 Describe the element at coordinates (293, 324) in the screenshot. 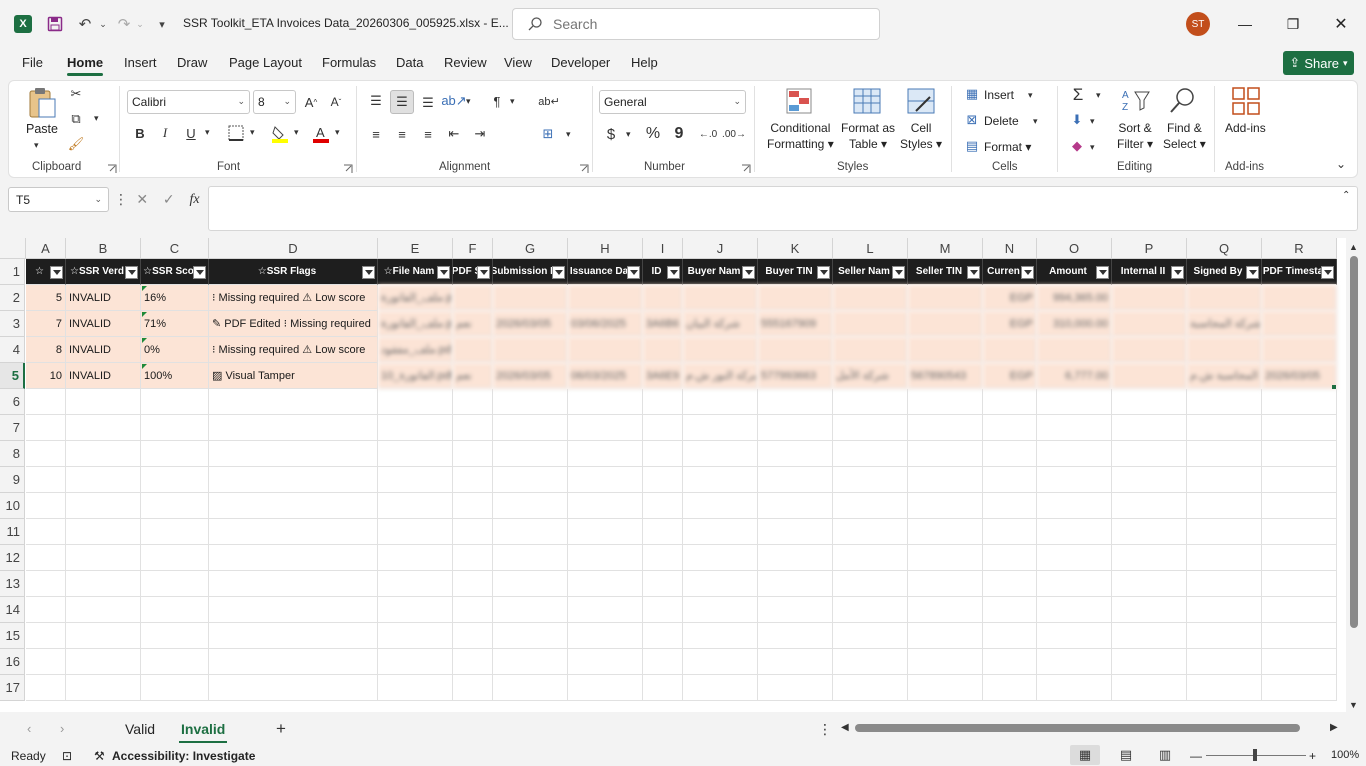

I see `flags-cell: ✎ PDF Edited ⁝ Missing required` at that location.